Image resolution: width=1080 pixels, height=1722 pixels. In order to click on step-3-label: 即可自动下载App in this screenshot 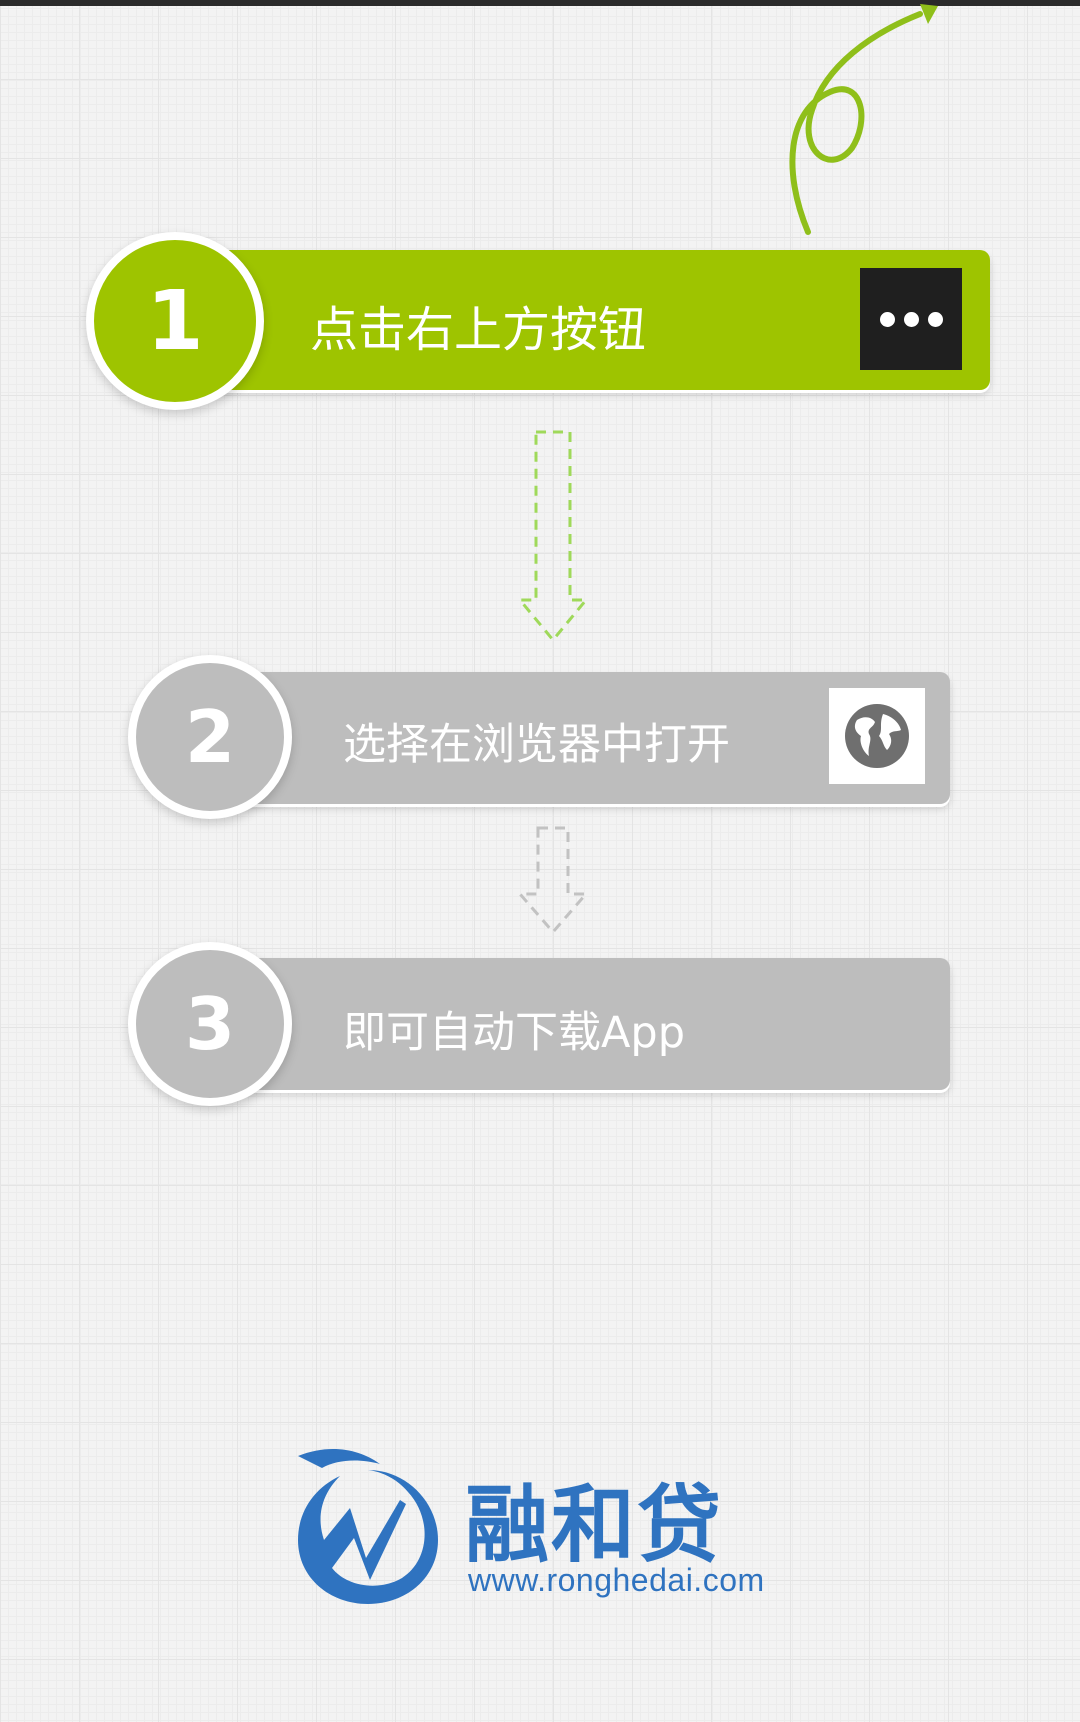, I will do `click(514, 1033)`.